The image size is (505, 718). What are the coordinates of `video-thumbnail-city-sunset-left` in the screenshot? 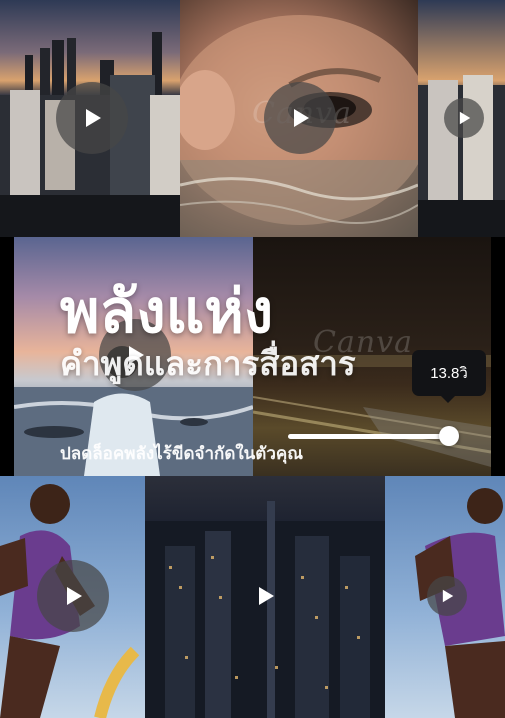 It's located at (90, 118).